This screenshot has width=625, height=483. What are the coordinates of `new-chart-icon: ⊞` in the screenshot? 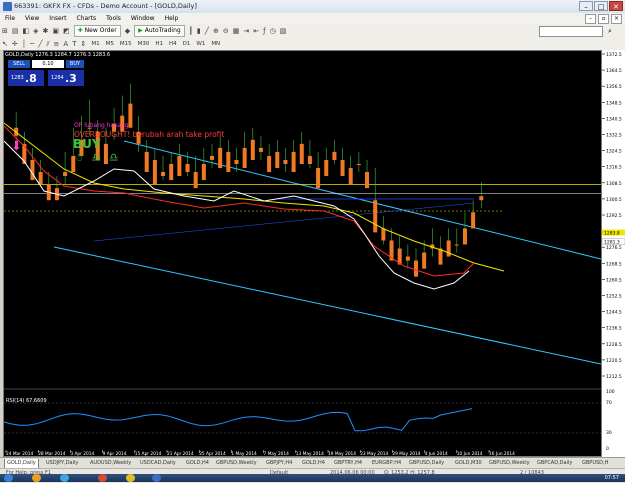 It's located at (5, 31).